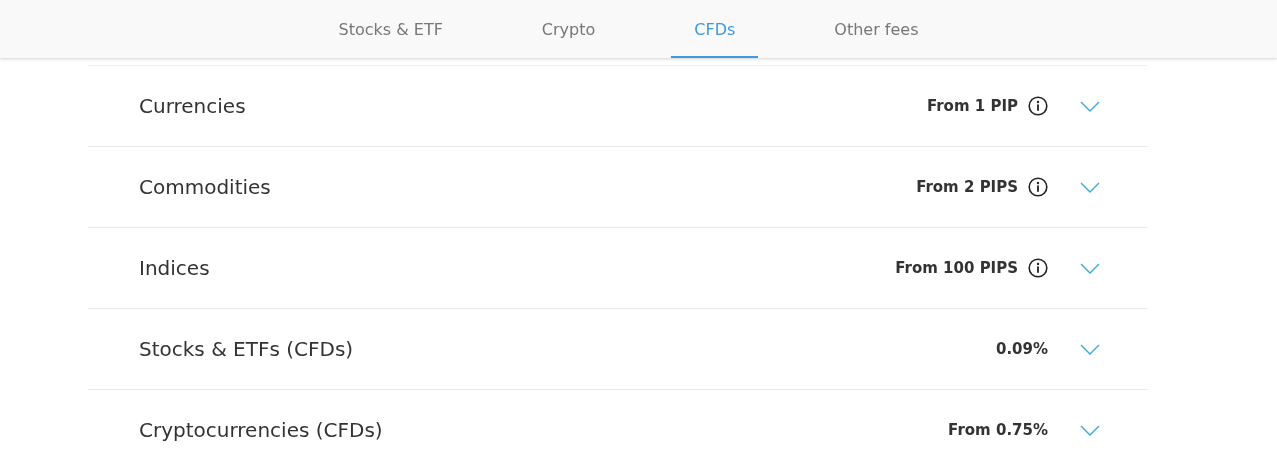 The height and width of the screenshot is (470, 1277). What do you see at coordinates (205, 187) in the screenshot?
I see `fee-category: Commodities` at bounding box center [205, 187].